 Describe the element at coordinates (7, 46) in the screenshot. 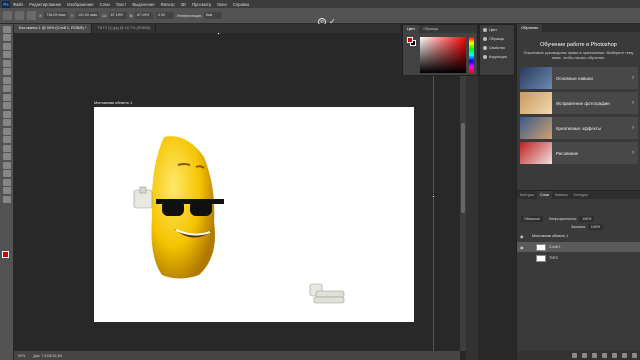

I see `lasso-tool-icon` at that location.